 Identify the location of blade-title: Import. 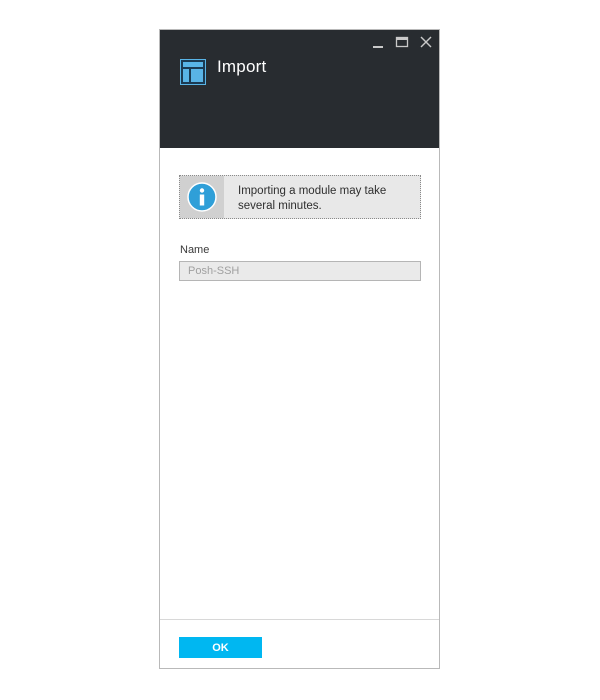
(242, 66).